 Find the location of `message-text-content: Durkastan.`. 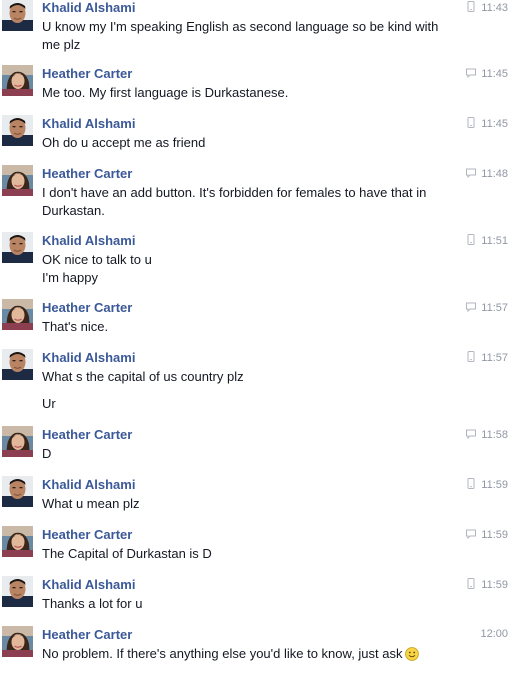

message-text-content: Durkastan. is located at coordinates (73, 210).